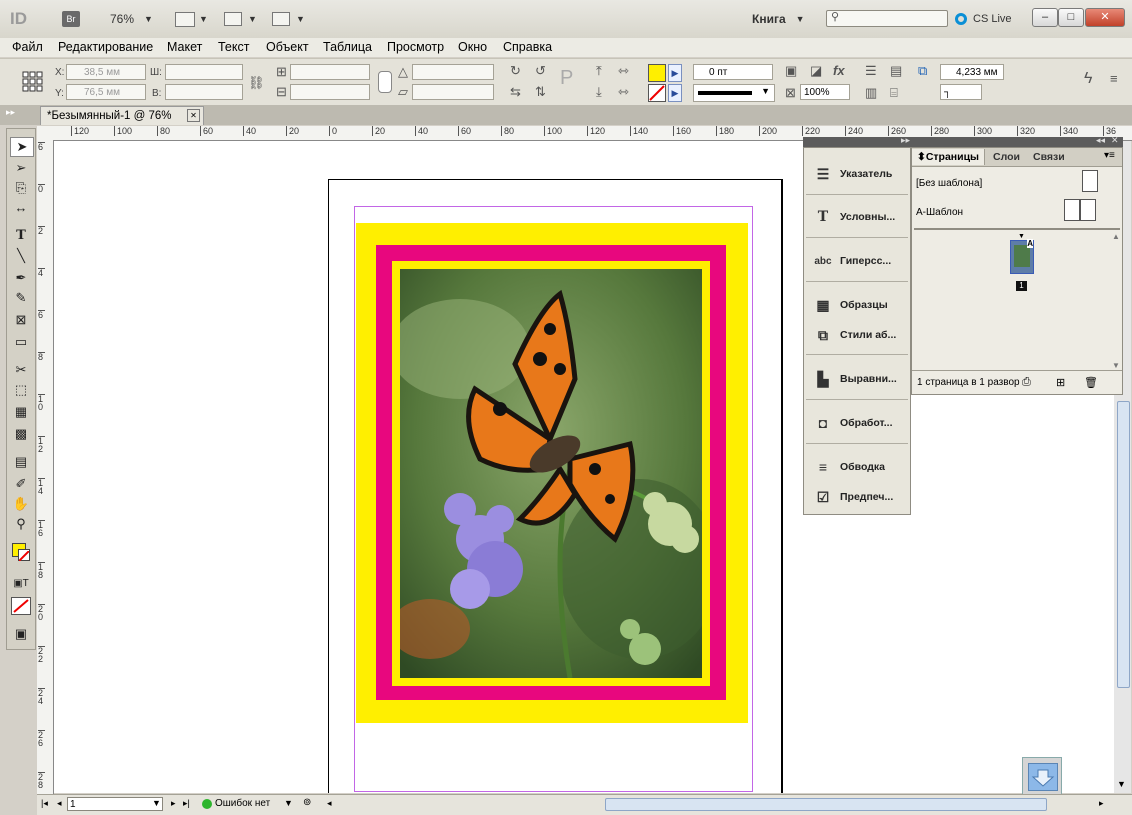 This screenshot has width=1132, height=815. Describe the element at coordinates (1105, 17) in the screenshot. I see `close-button: ✕` at that location.